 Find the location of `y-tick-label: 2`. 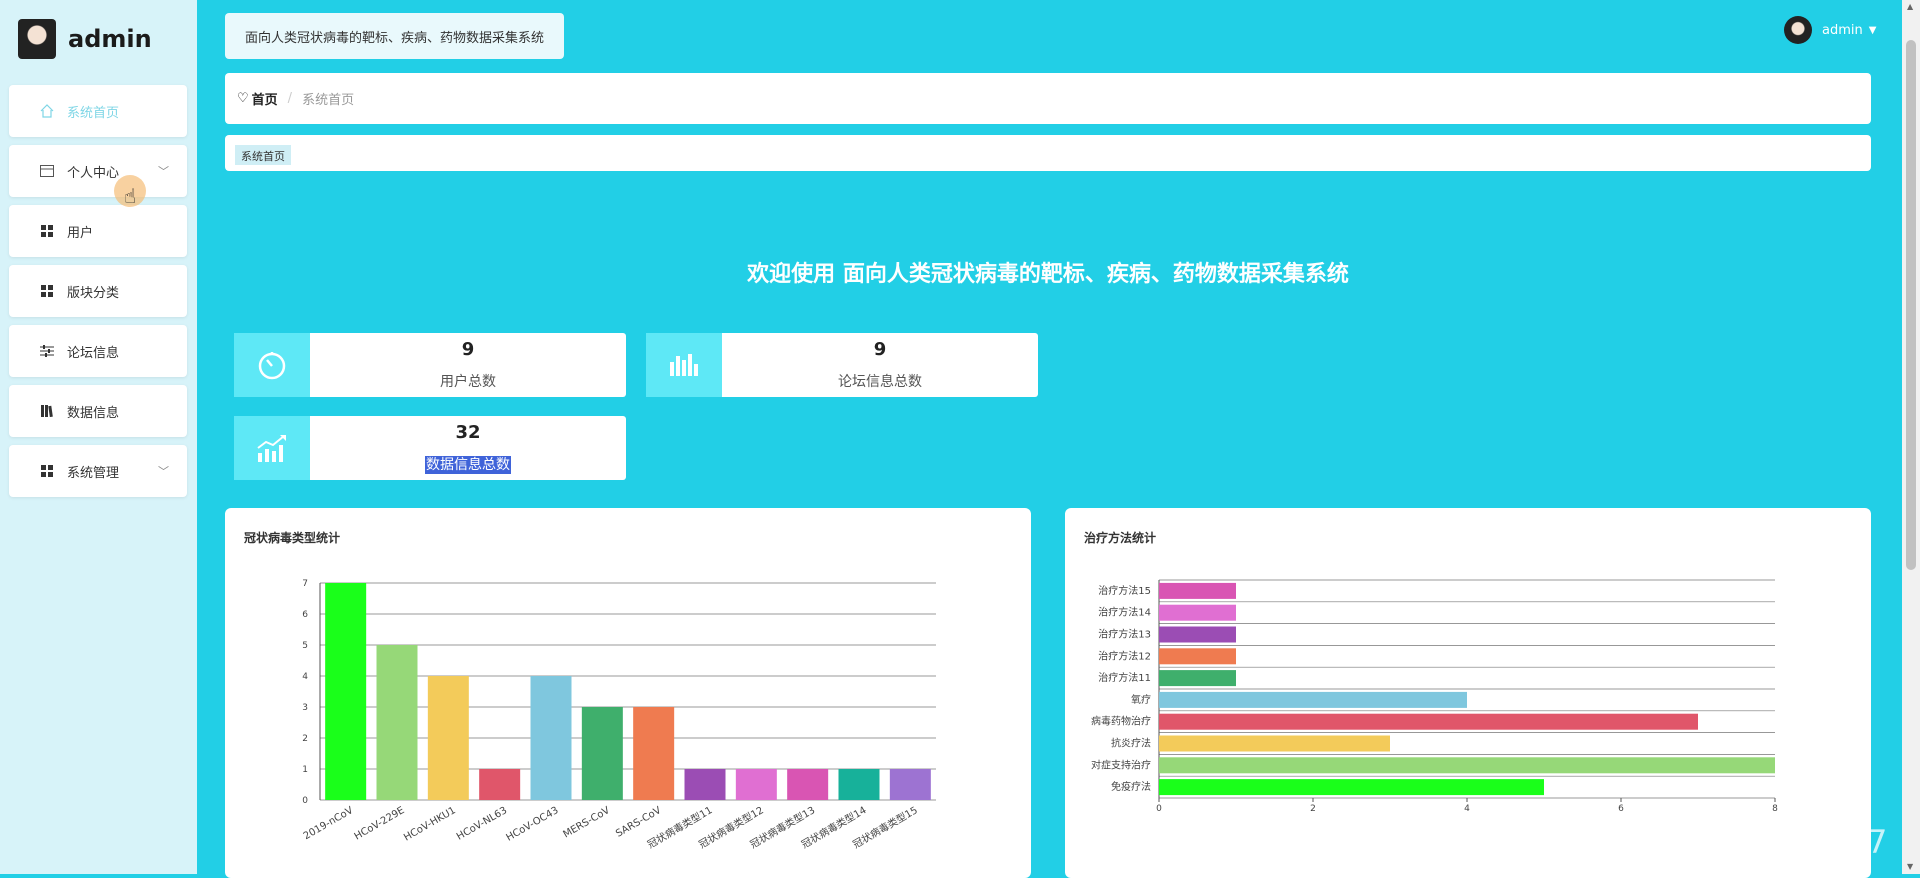

y-tick-label: 2 is located at coordinates (305, 739).